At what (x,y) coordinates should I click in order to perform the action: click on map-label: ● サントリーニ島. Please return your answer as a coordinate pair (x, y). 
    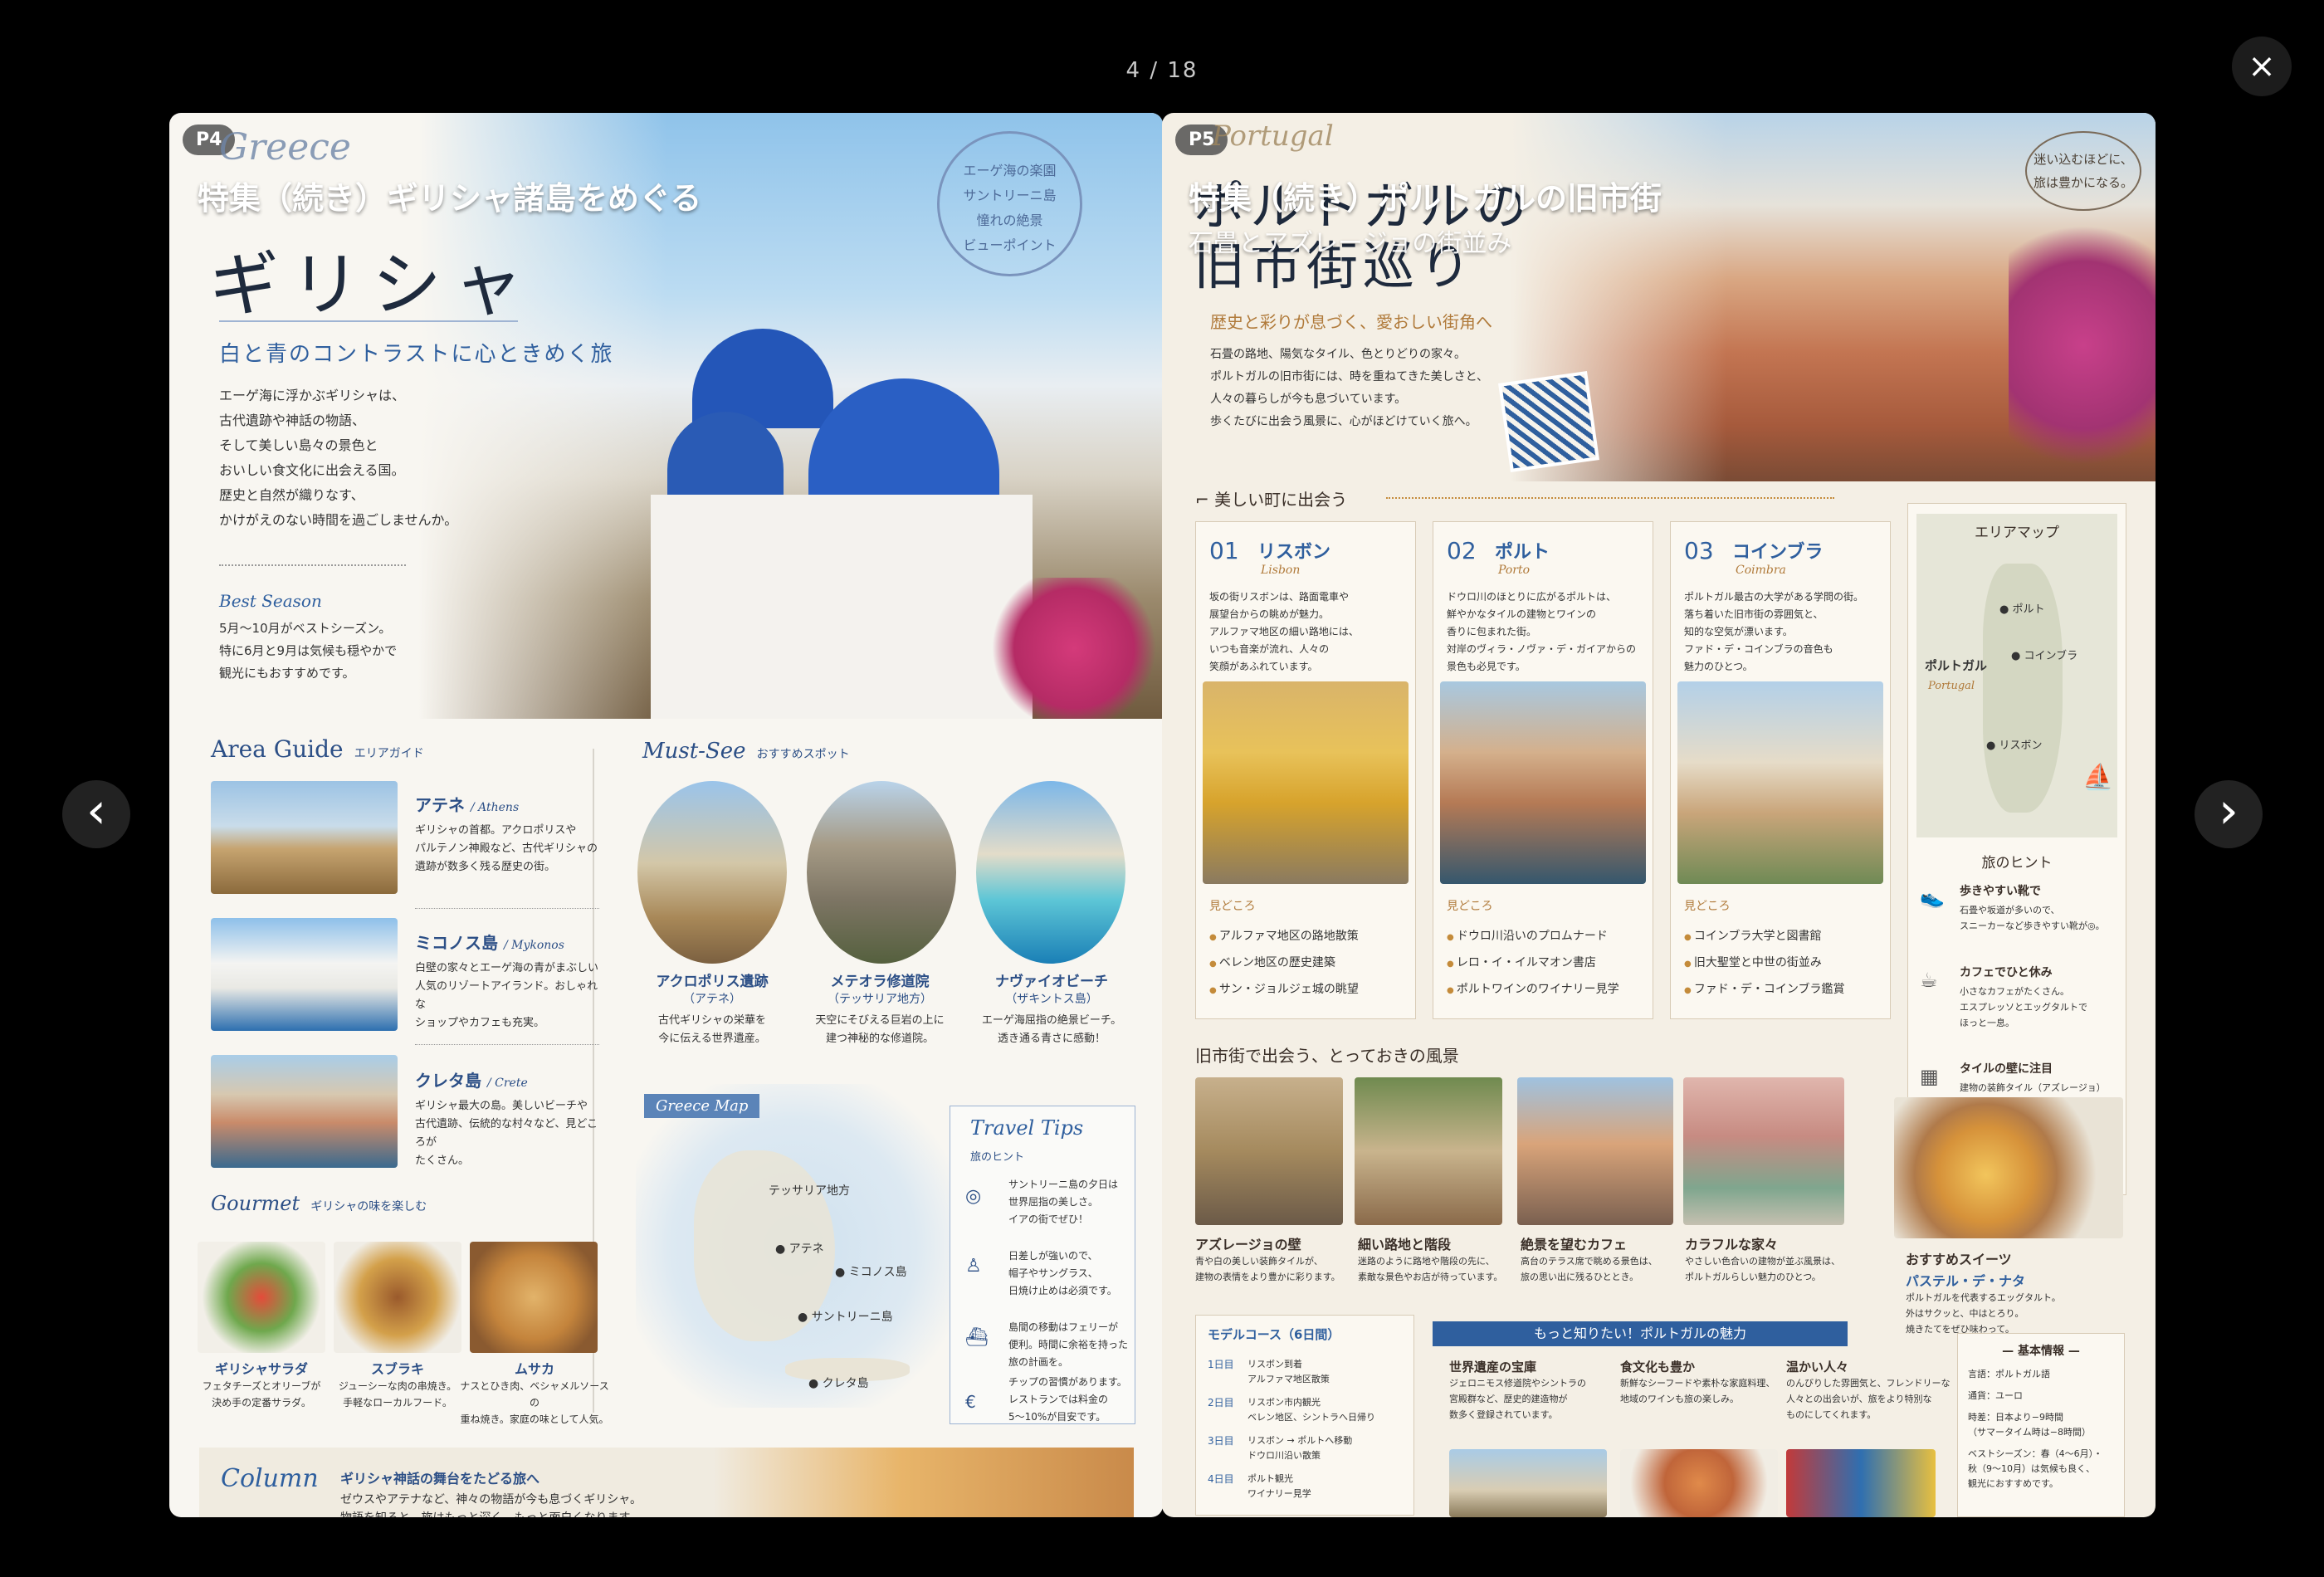
    Looking at the image, I should click on (845, 1317).